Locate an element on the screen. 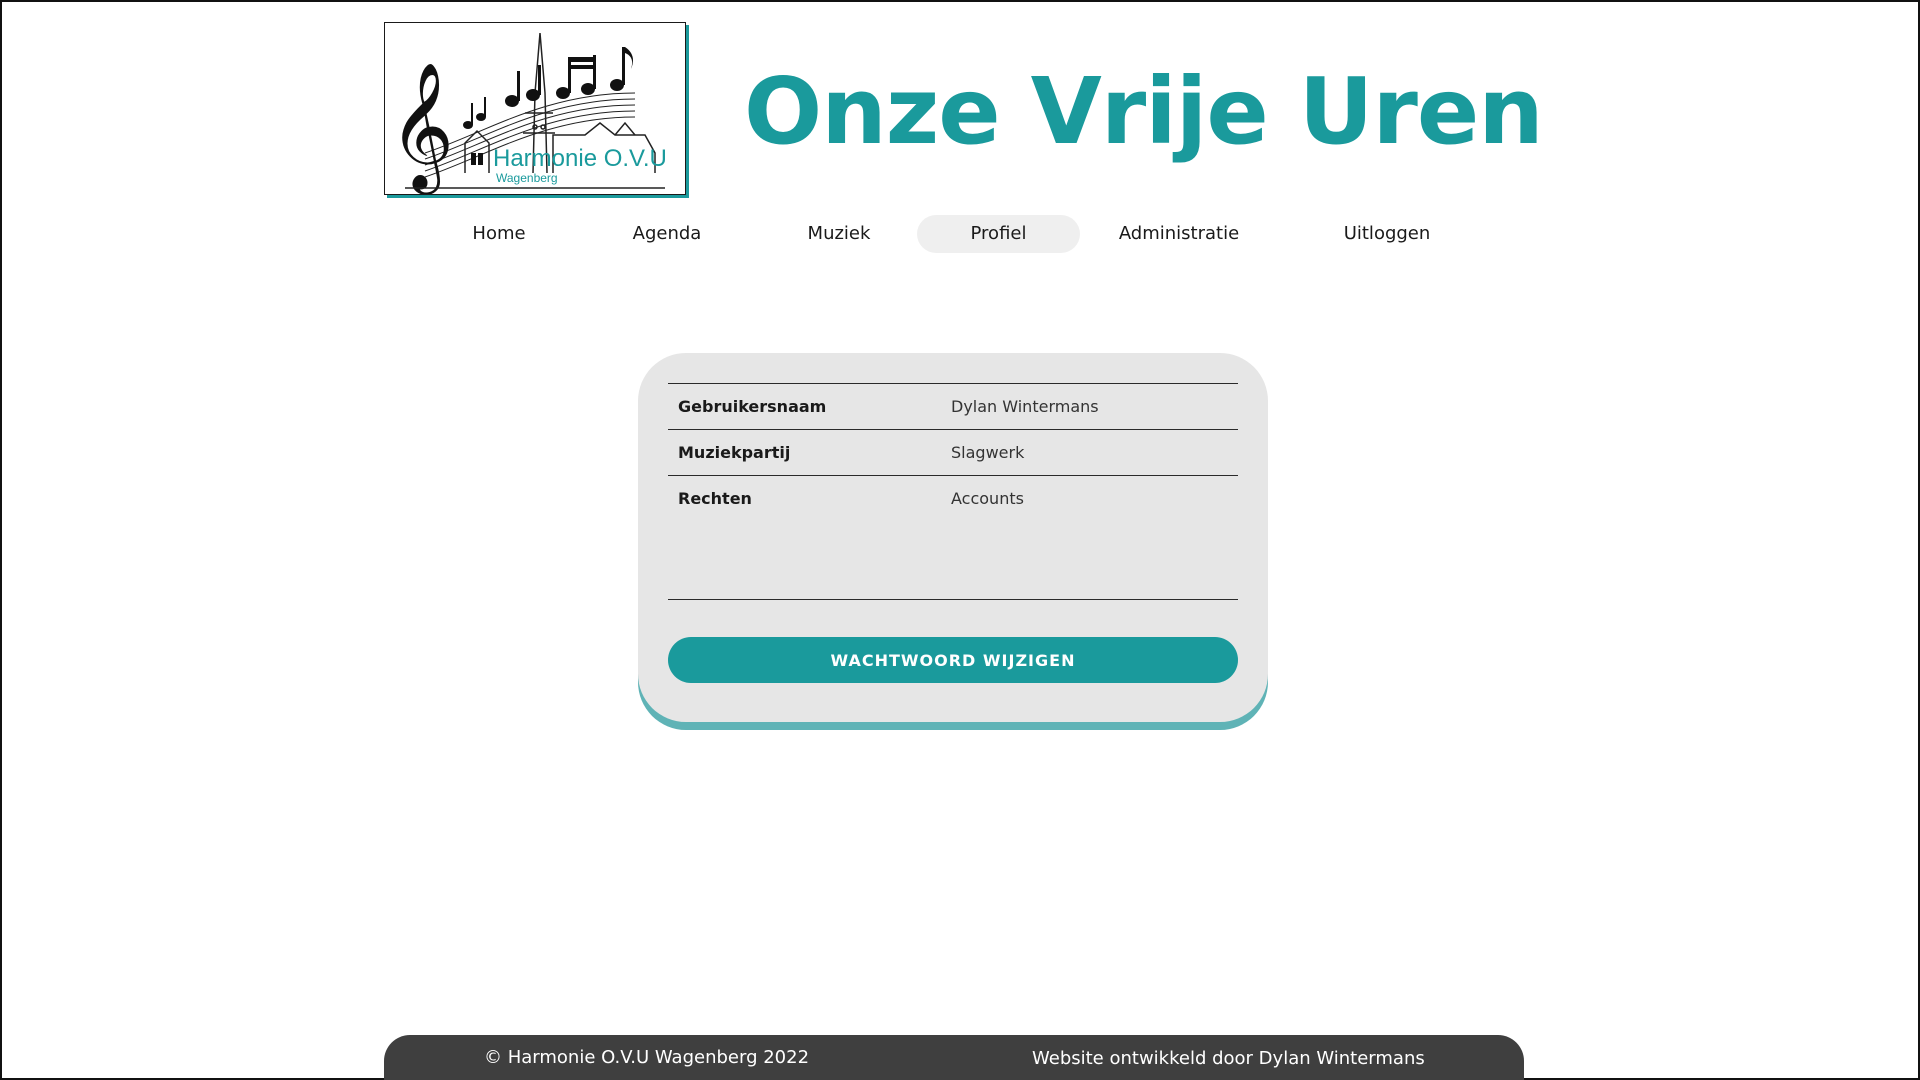 Image resolution: width=1920 pixels, height=1080 pixels. nav-item-profiel: Profiel is located at coordinates (998, 234).